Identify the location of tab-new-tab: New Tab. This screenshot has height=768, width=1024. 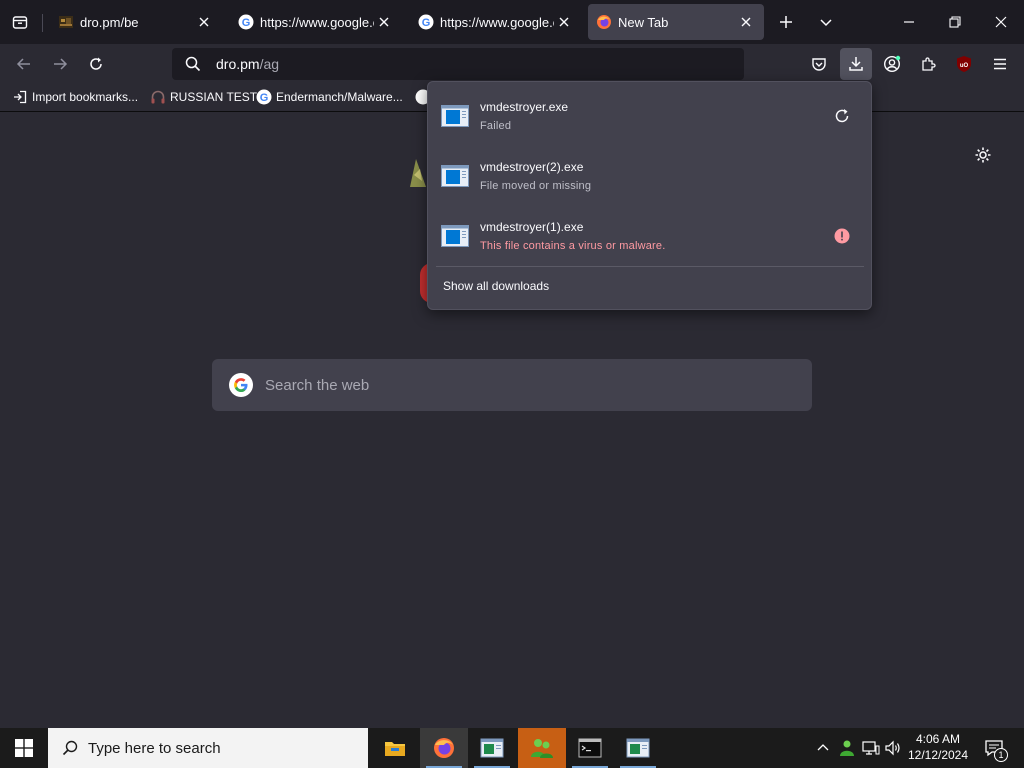
(676, 22).